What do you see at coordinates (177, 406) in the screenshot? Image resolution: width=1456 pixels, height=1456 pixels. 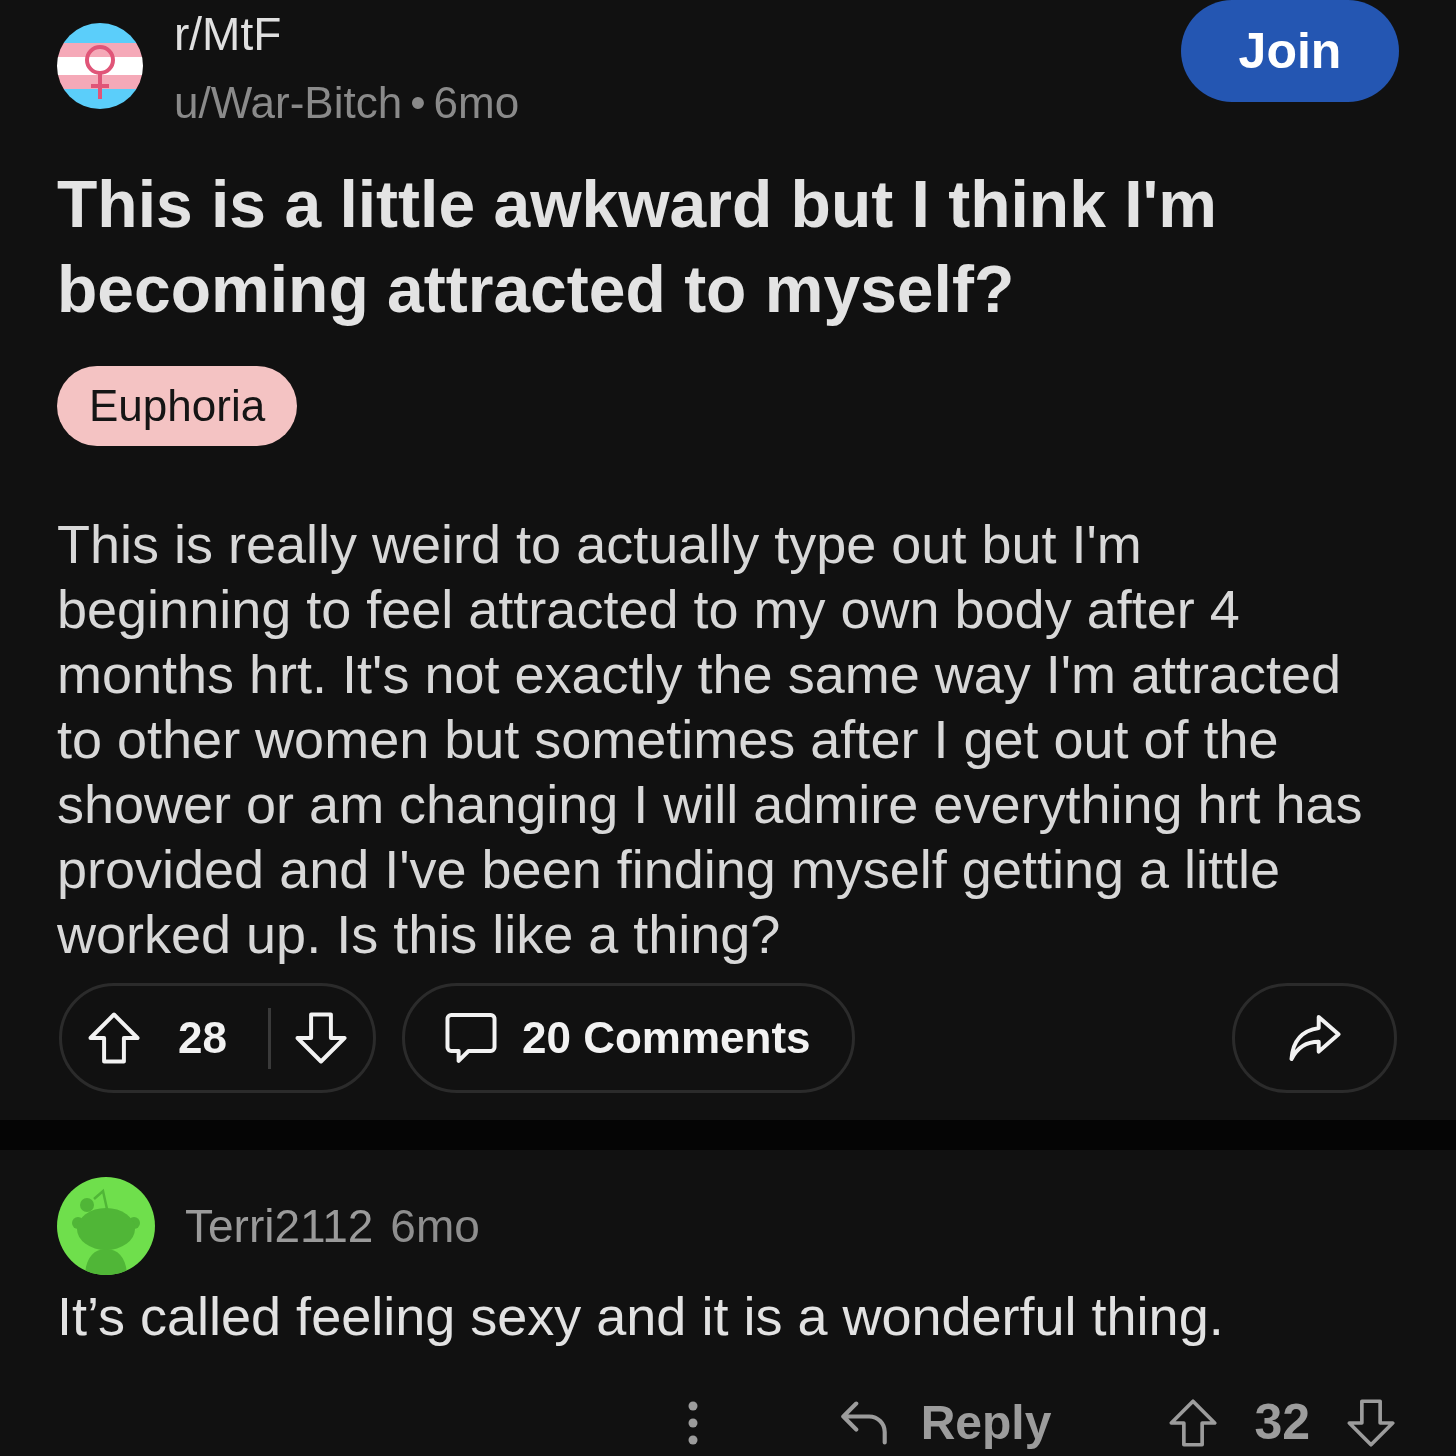 I see `flair-tag: Euphoria` at bounding box center [177, 406].